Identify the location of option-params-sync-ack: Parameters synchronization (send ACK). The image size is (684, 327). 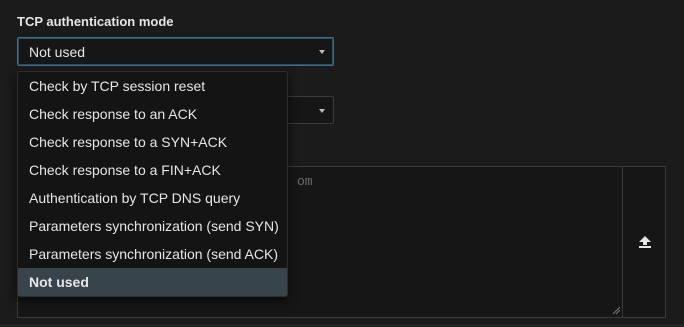
(152, 254).